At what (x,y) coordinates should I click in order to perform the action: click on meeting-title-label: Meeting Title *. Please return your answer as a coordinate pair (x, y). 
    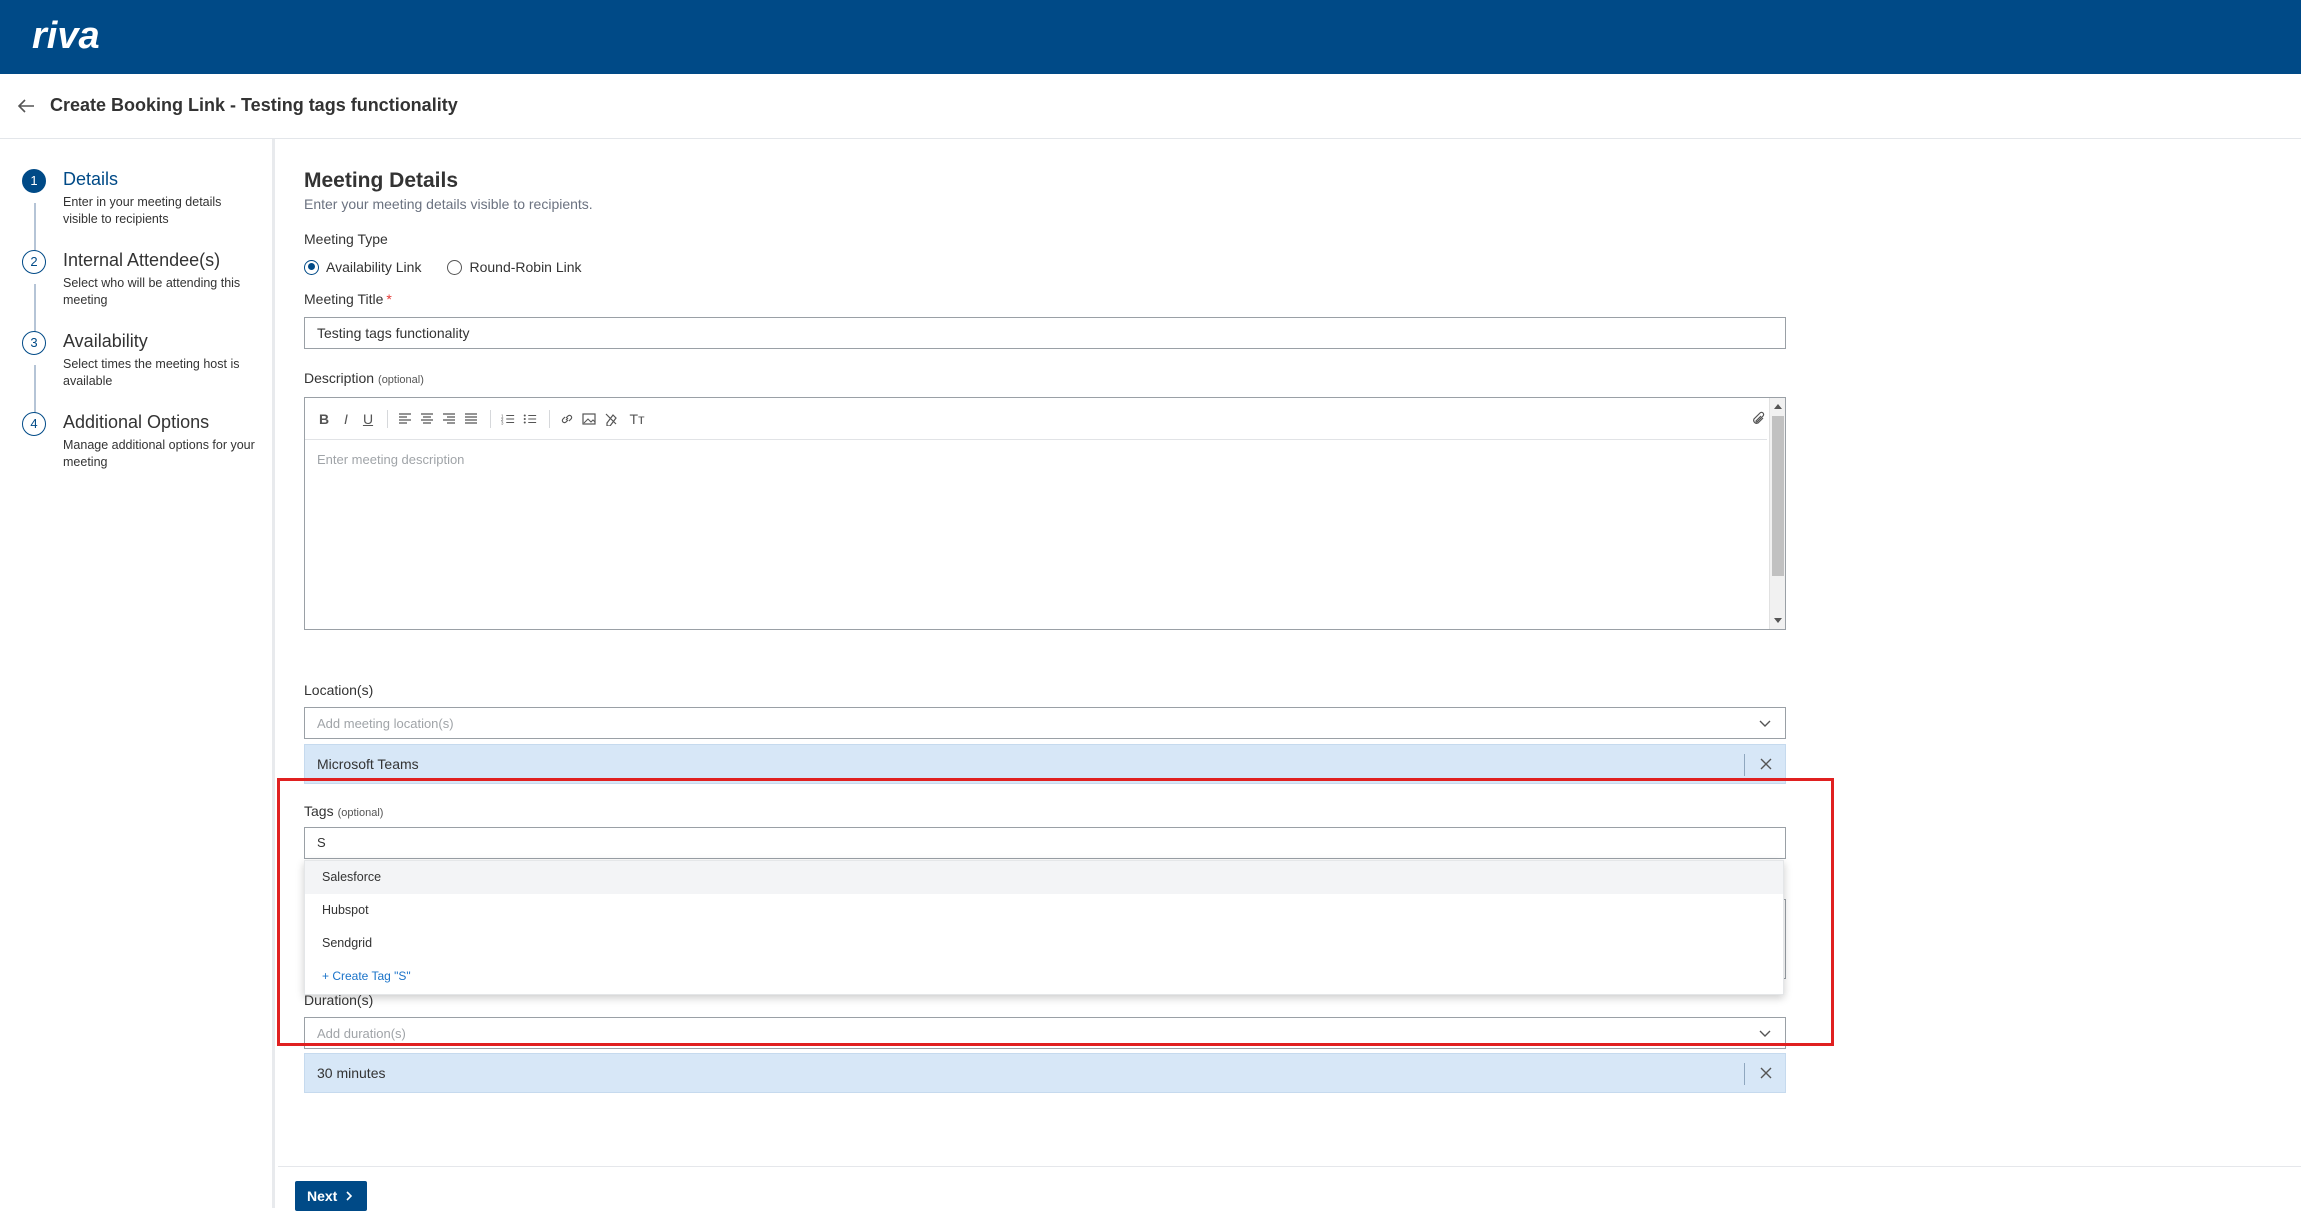
    Looking at the image, I should click on (348, 299).